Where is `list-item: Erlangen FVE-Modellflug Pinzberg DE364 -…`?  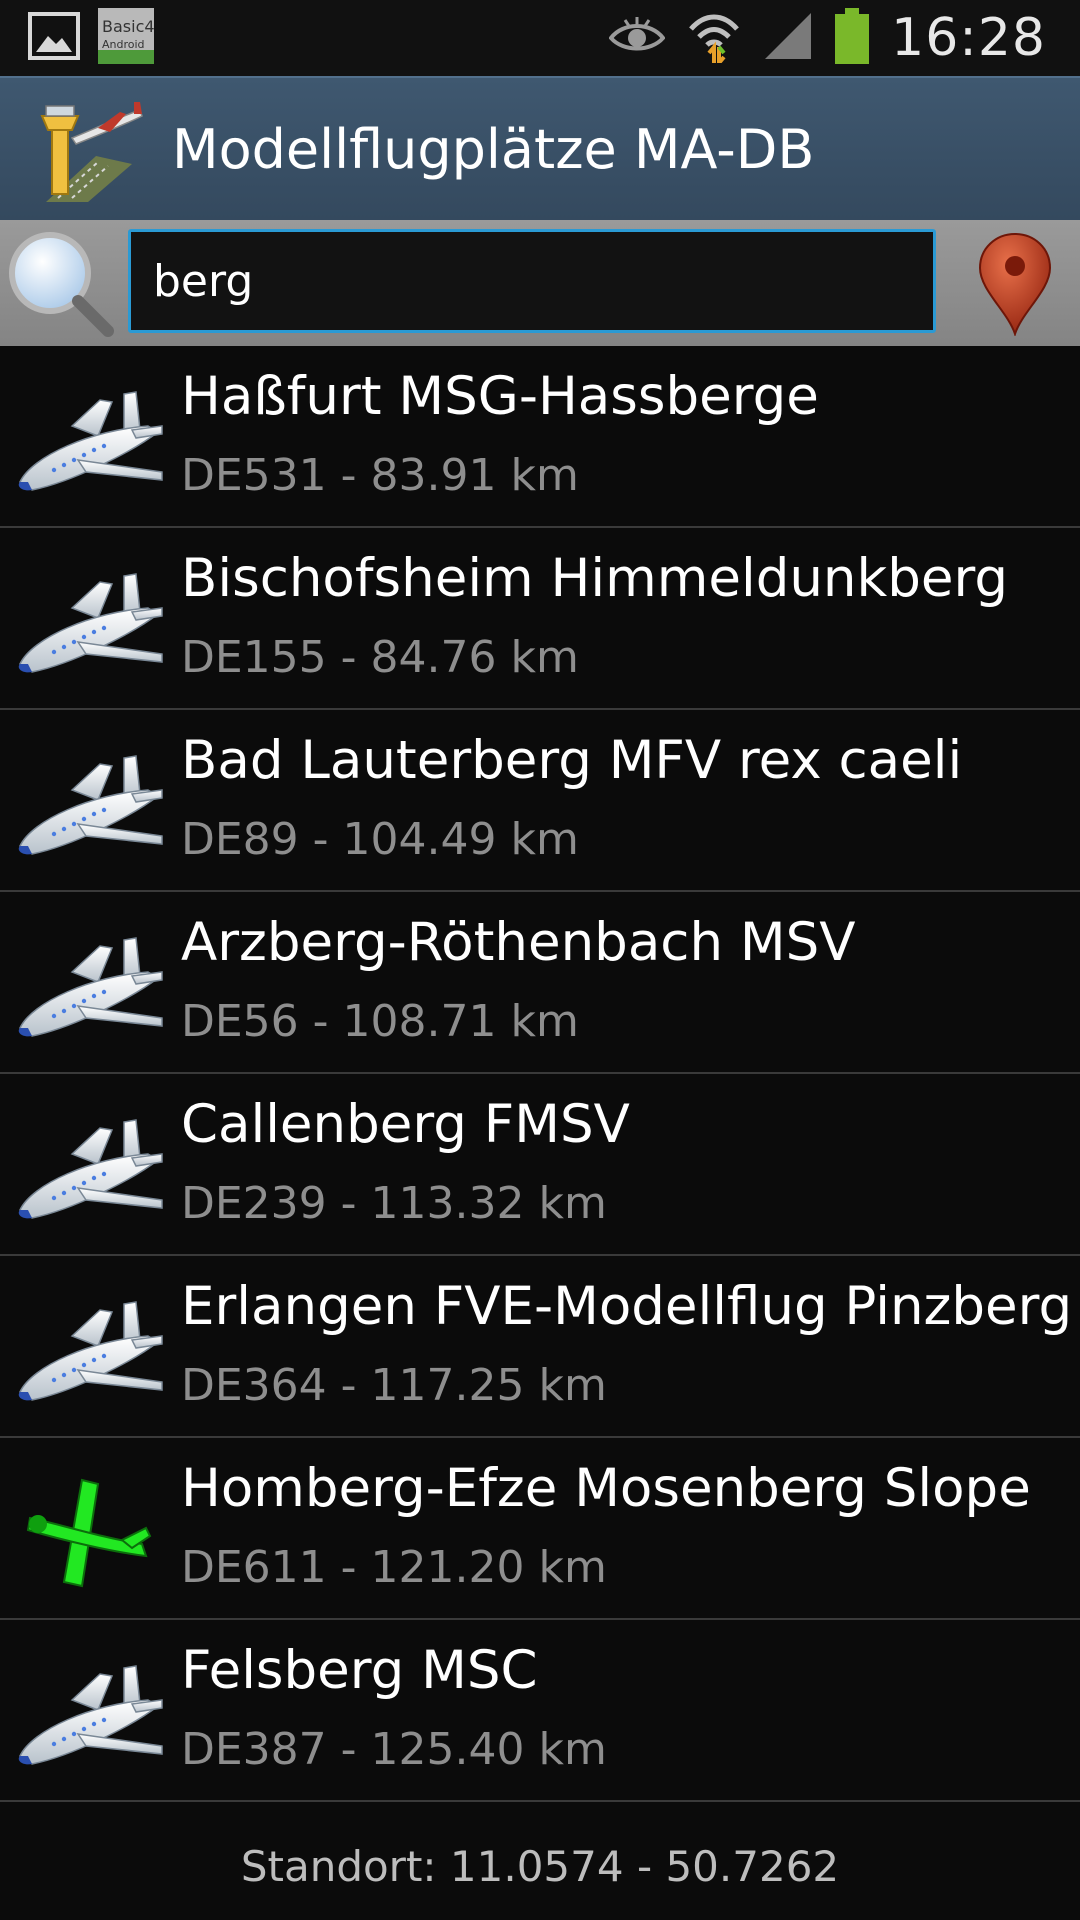
list-item: Erlangen FVE-Modellflug Pinzberg DE364 -… is located at coordinates (540, 1347).